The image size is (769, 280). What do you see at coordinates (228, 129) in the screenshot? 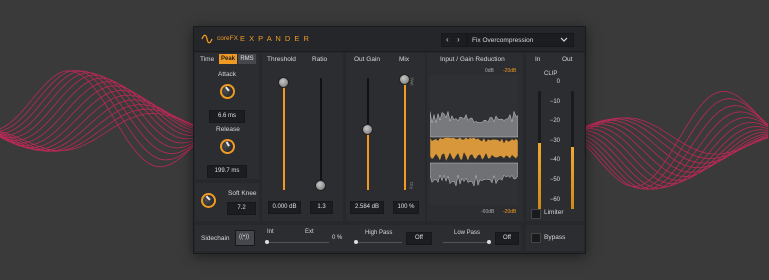
I see `release-label: Release` at bounding box center [228, 129].